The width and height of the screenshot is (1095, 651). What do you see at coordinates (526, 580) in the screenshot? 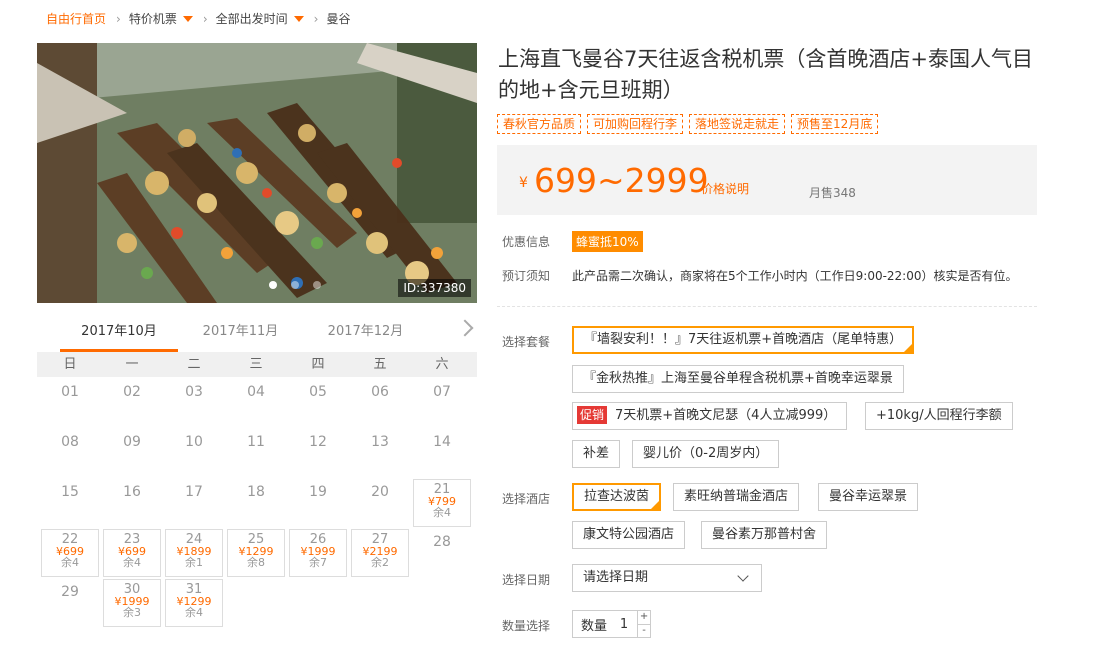
I see `date-label: 选择日期` at bounding box center [526, 580].